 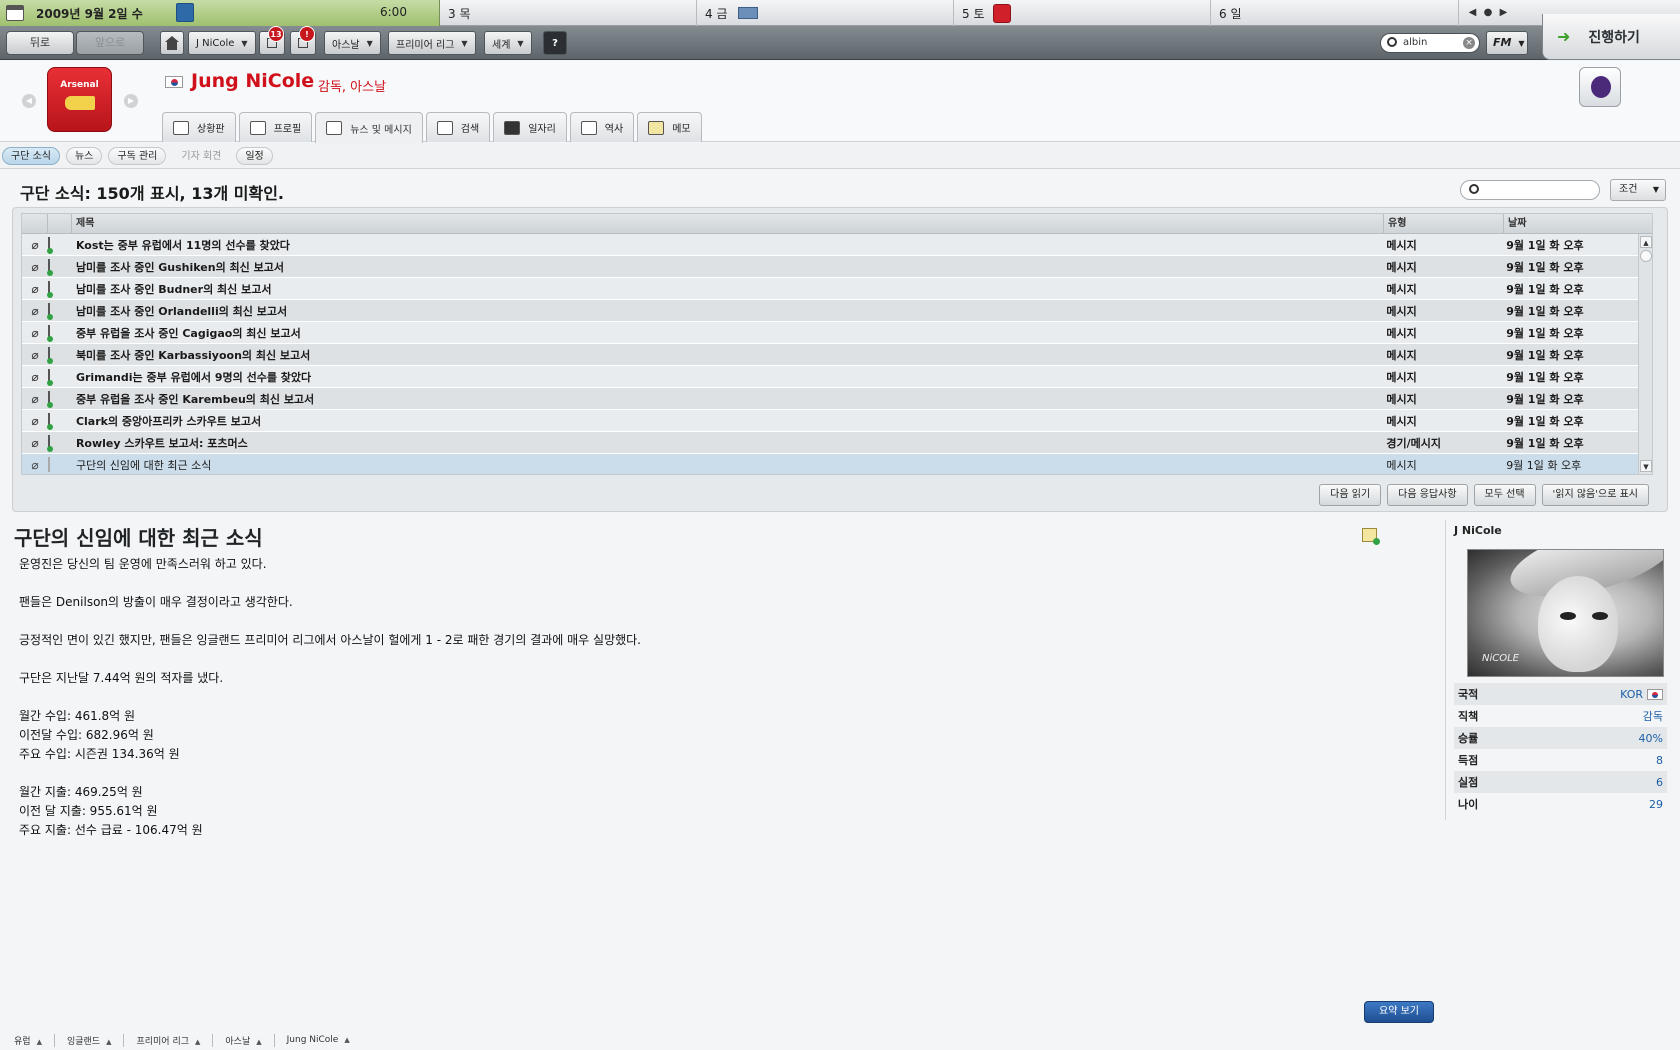 I want to click on tab-profile: 프로필, so click(x=275, y=127).